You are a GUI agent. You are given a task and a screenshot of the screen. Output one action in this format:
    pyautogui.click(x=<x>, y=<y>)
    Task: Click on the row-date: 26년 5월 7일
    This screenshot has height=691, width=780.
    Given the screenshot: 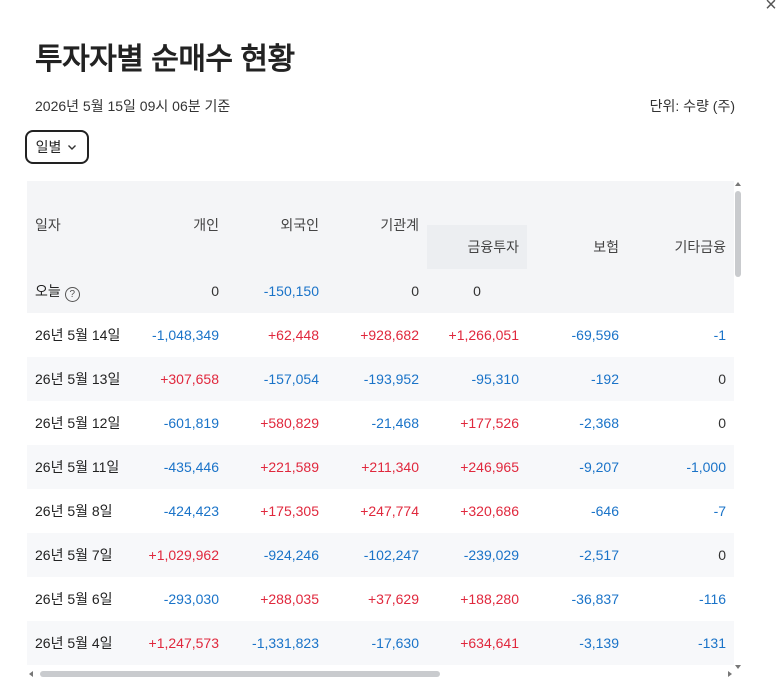 What is the action you would take?
    pyautogui.click(x=77, y=555)
    